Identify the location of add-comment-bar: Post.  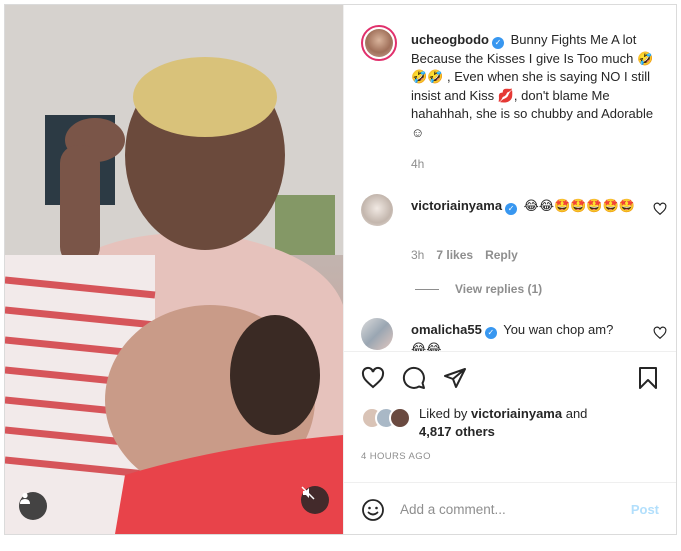
(510, 508).